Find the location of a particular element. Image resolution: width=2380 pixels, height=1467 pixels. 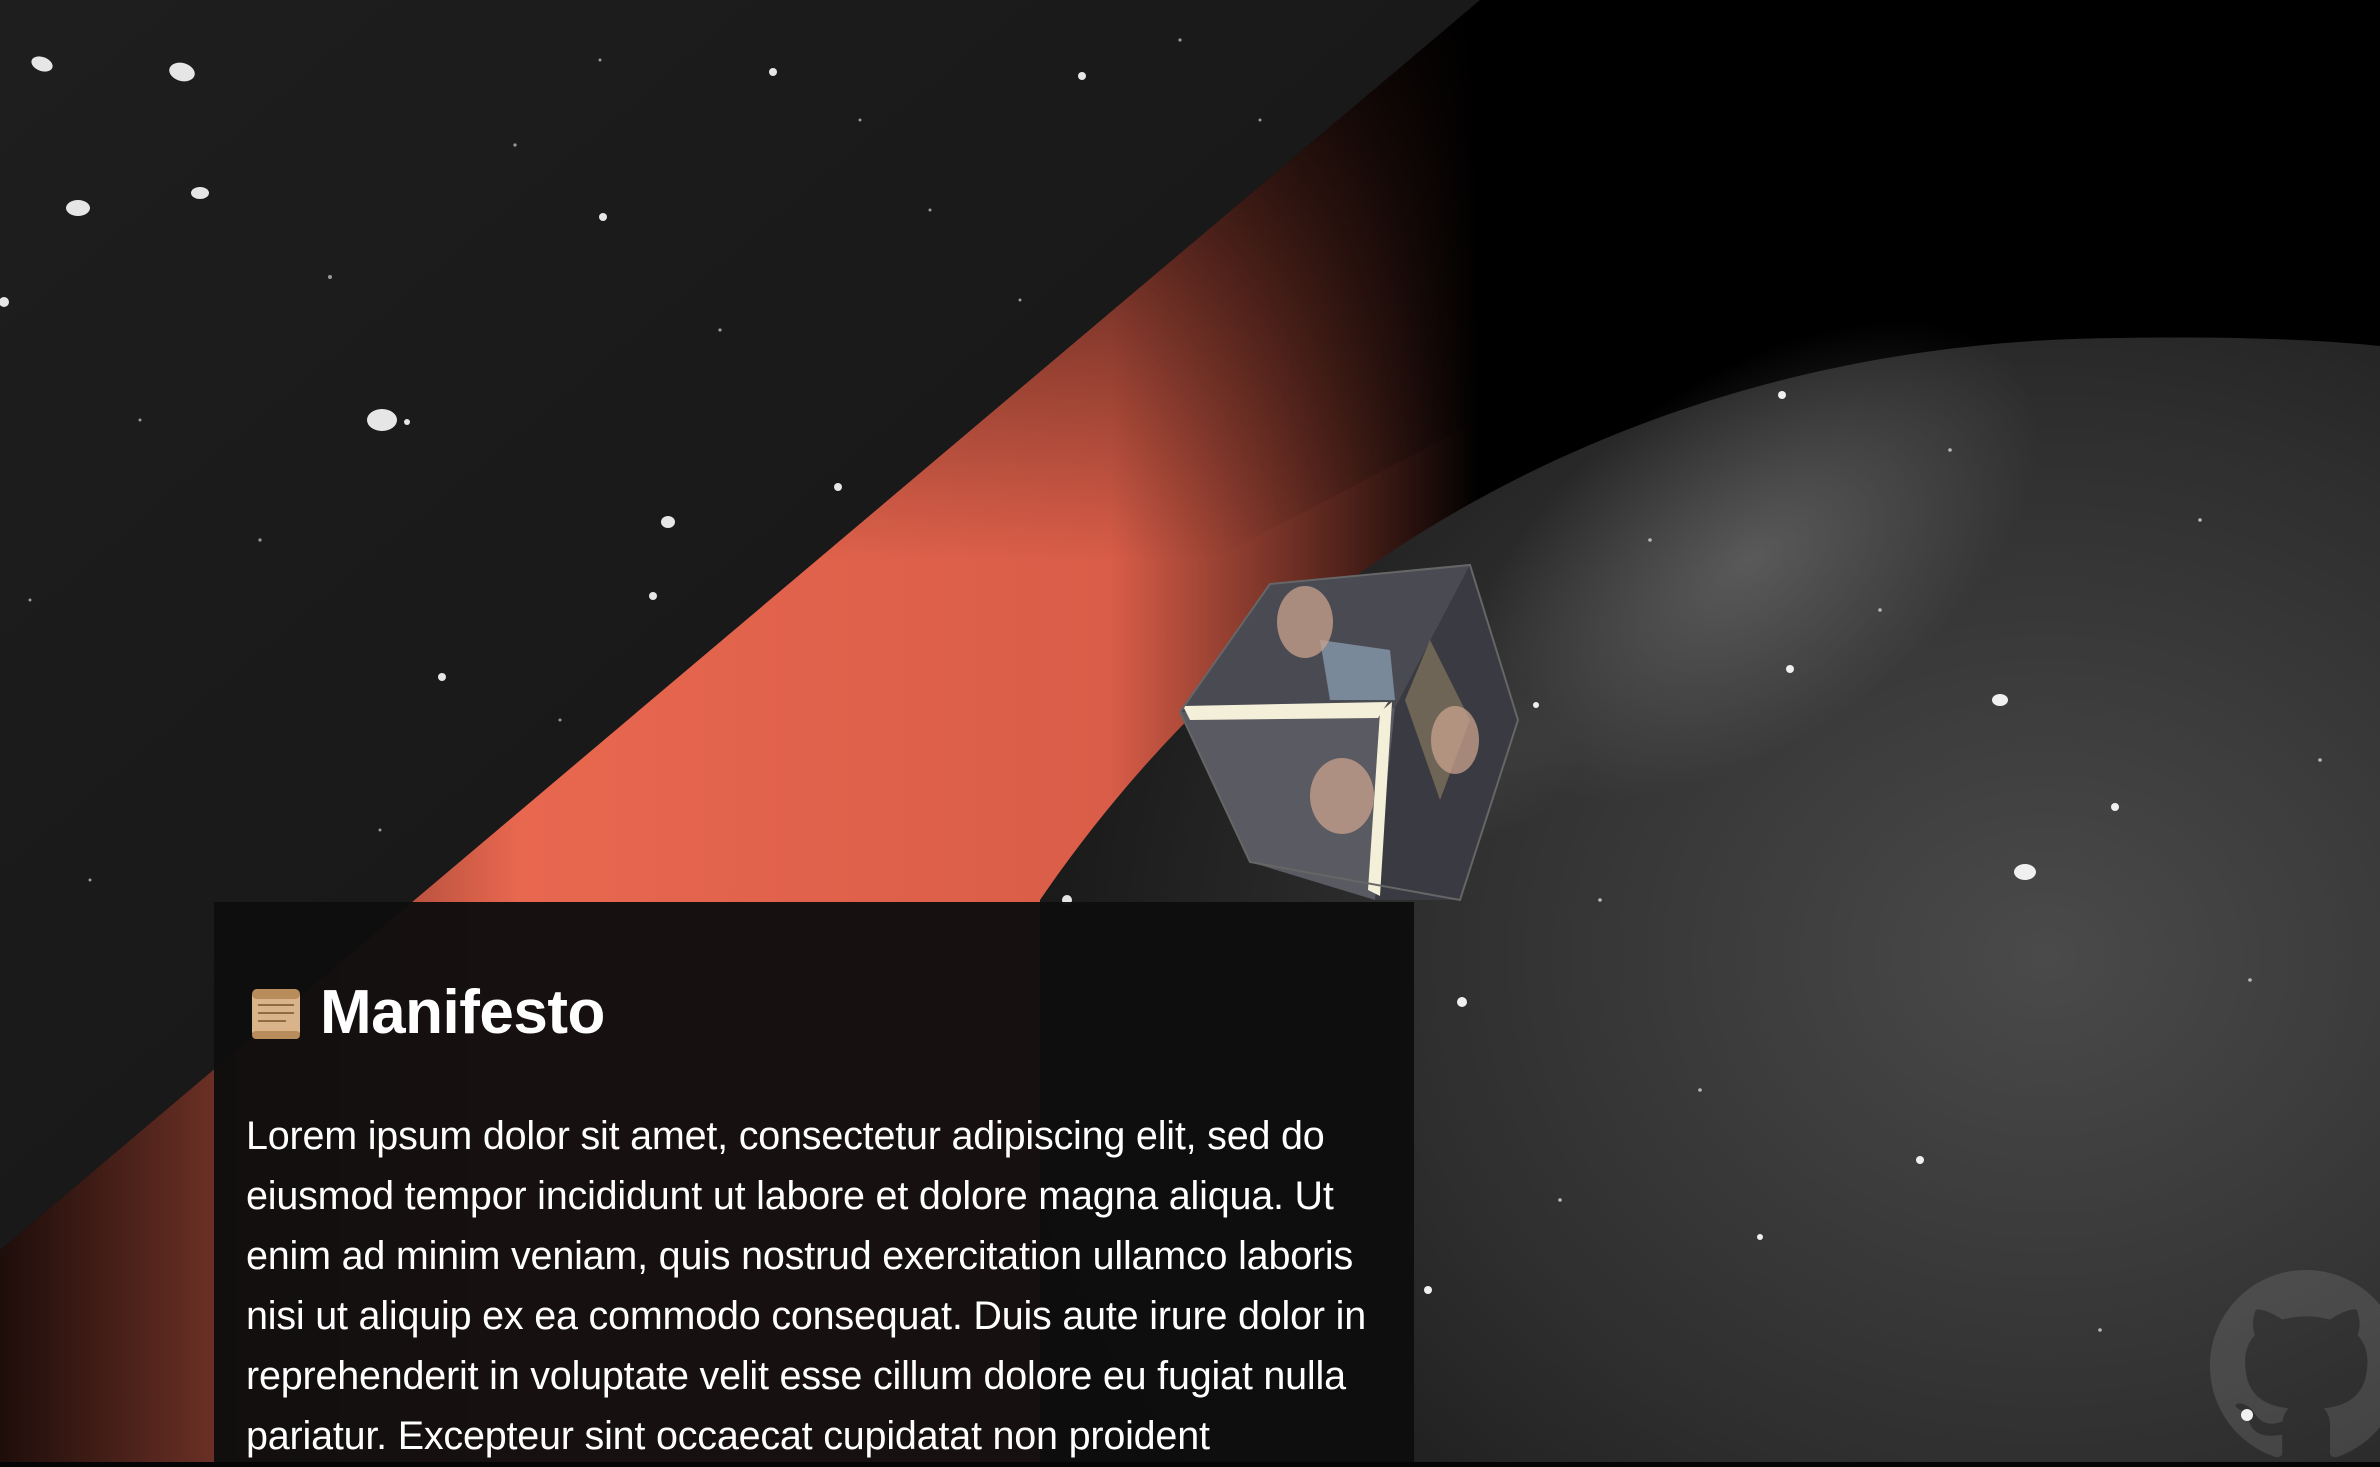

github-link is located at coordinates (2295, 1366).